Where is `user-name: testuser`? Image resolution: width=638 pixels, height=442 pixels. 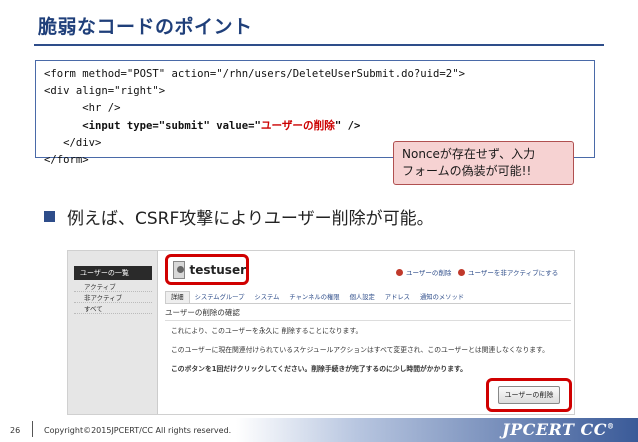
user-name: testuser is located at coordinates (218, 269).